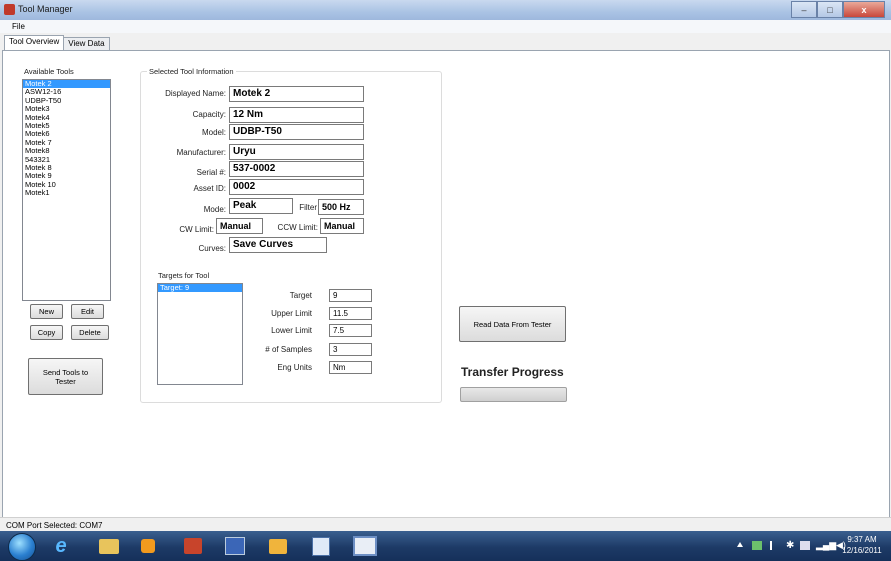  I want to click on show-hidden-icons-icon, so click(740, 544).